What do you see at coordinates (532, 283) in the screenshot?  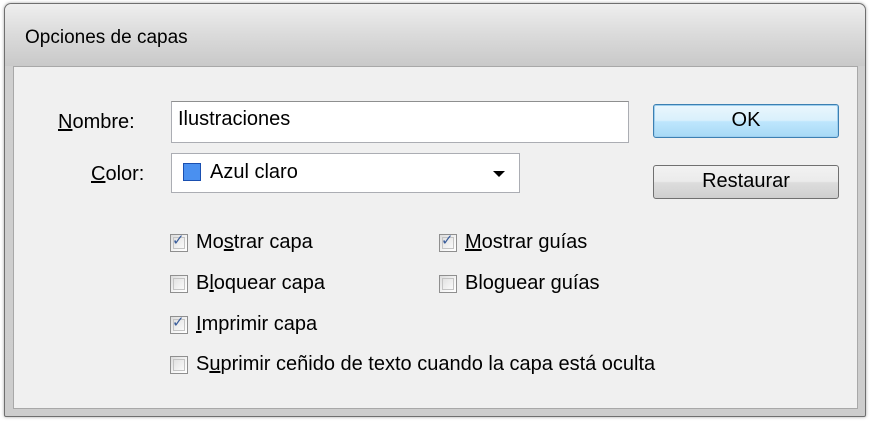 I see `lock-guides-label: Bloguear guías` at bounding box center [532, 283].